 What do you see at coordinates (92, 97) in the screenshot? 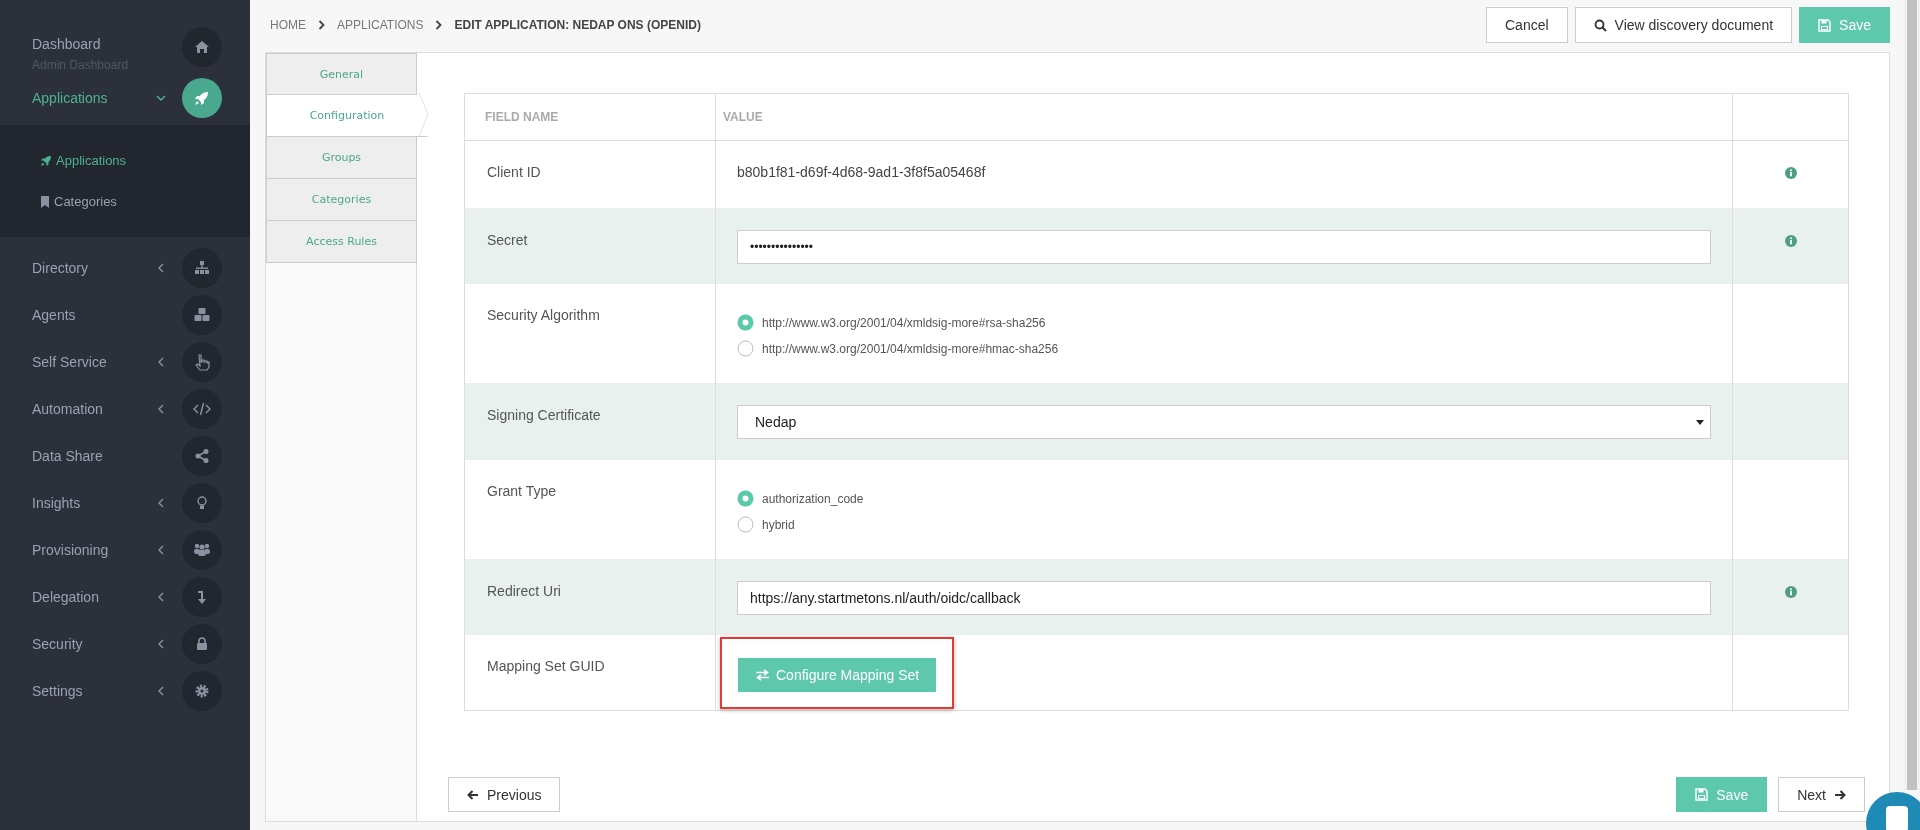
I see `nav-item: Applications` at bounding box center [92, 97].